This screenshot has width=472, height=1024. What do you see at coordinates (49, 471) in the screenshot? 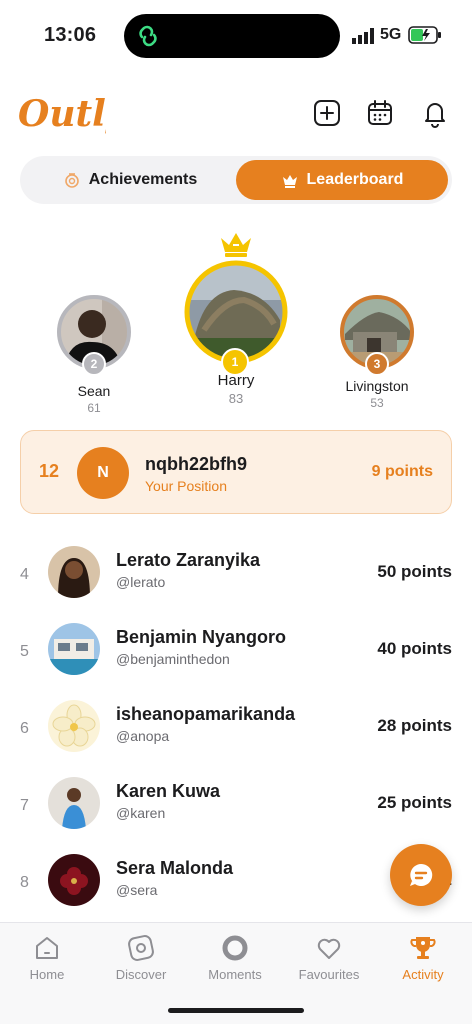
I see `my-rank: 12` at bounding box center [49, 471].